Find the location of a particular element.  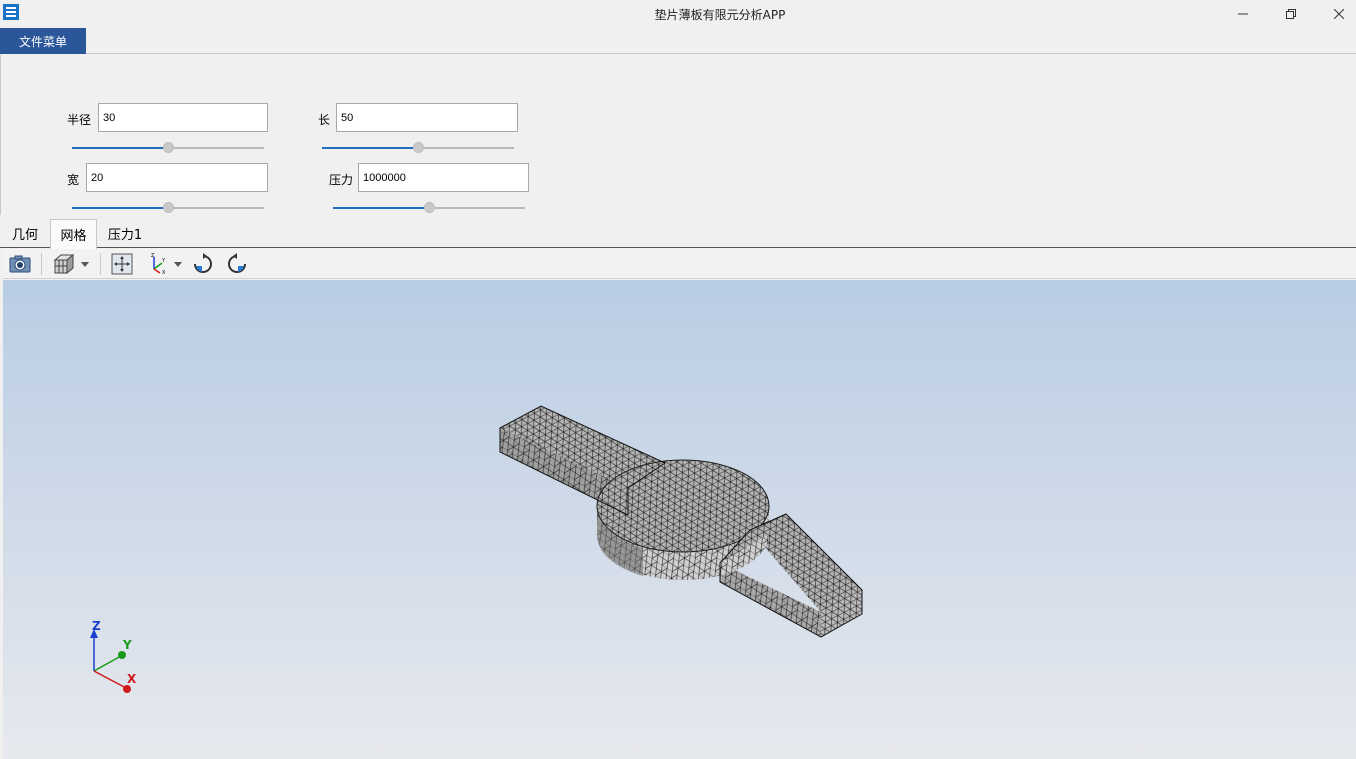

svg-text: Y is located at coordinates (163, 261).